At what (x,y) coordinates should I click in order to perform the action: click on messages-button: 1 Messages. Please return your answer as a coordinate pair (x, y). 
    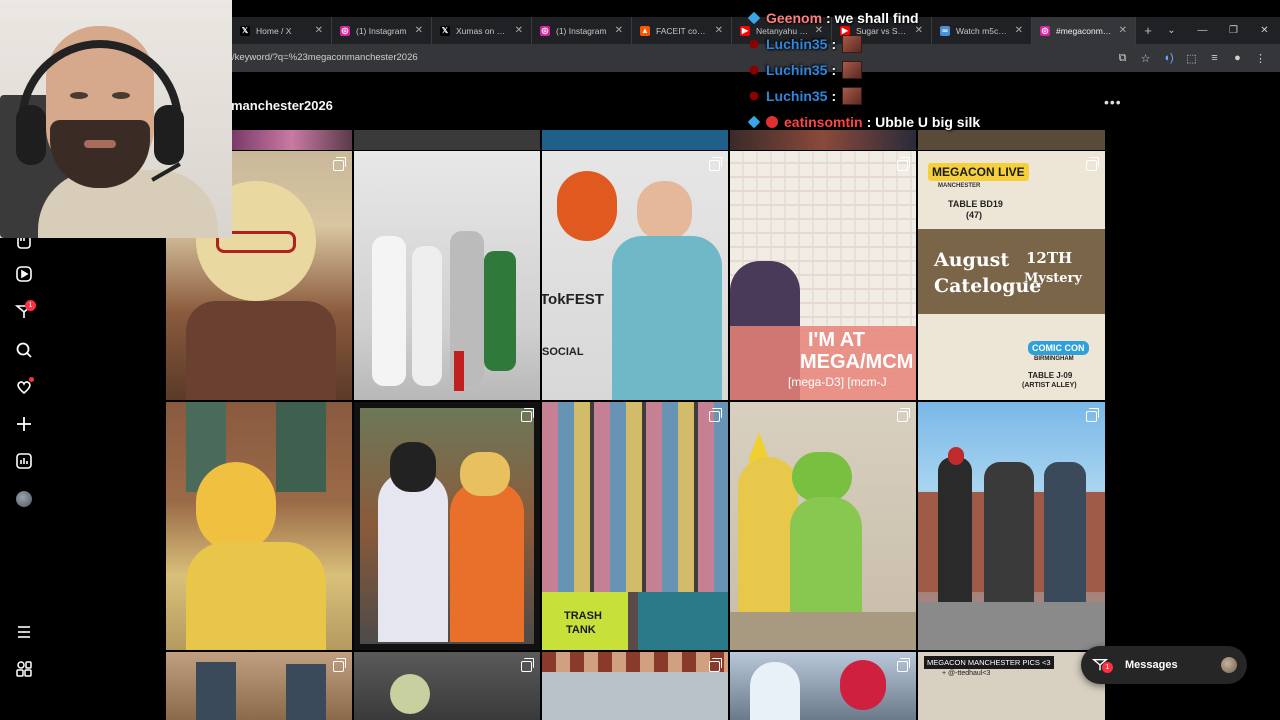
    Looking at the image, I should click on (1164, 665).